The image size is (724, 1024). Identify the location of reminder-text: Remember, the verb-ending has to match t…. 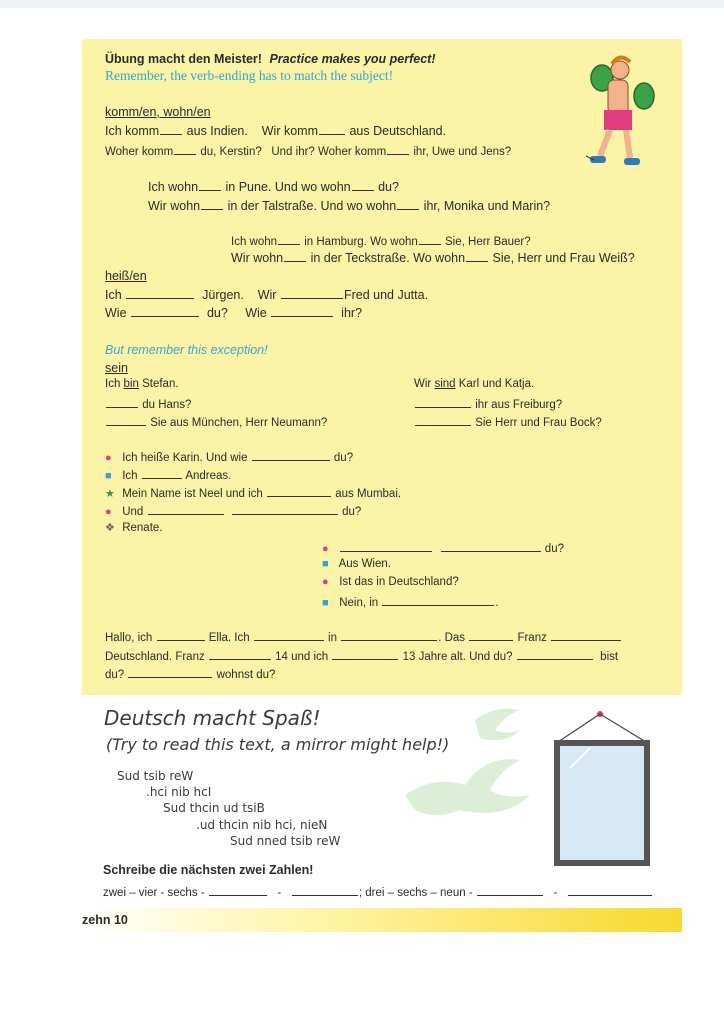
(249, 75).